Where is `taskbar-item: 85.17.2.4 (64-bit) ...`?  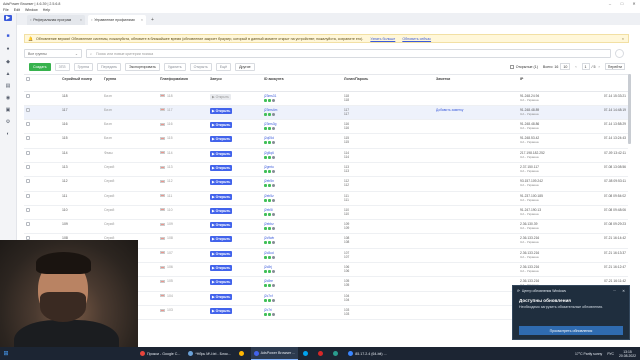 taskbar-item: 85.17.2.4 (64-bit) ... is located at coordinates (367, 353).